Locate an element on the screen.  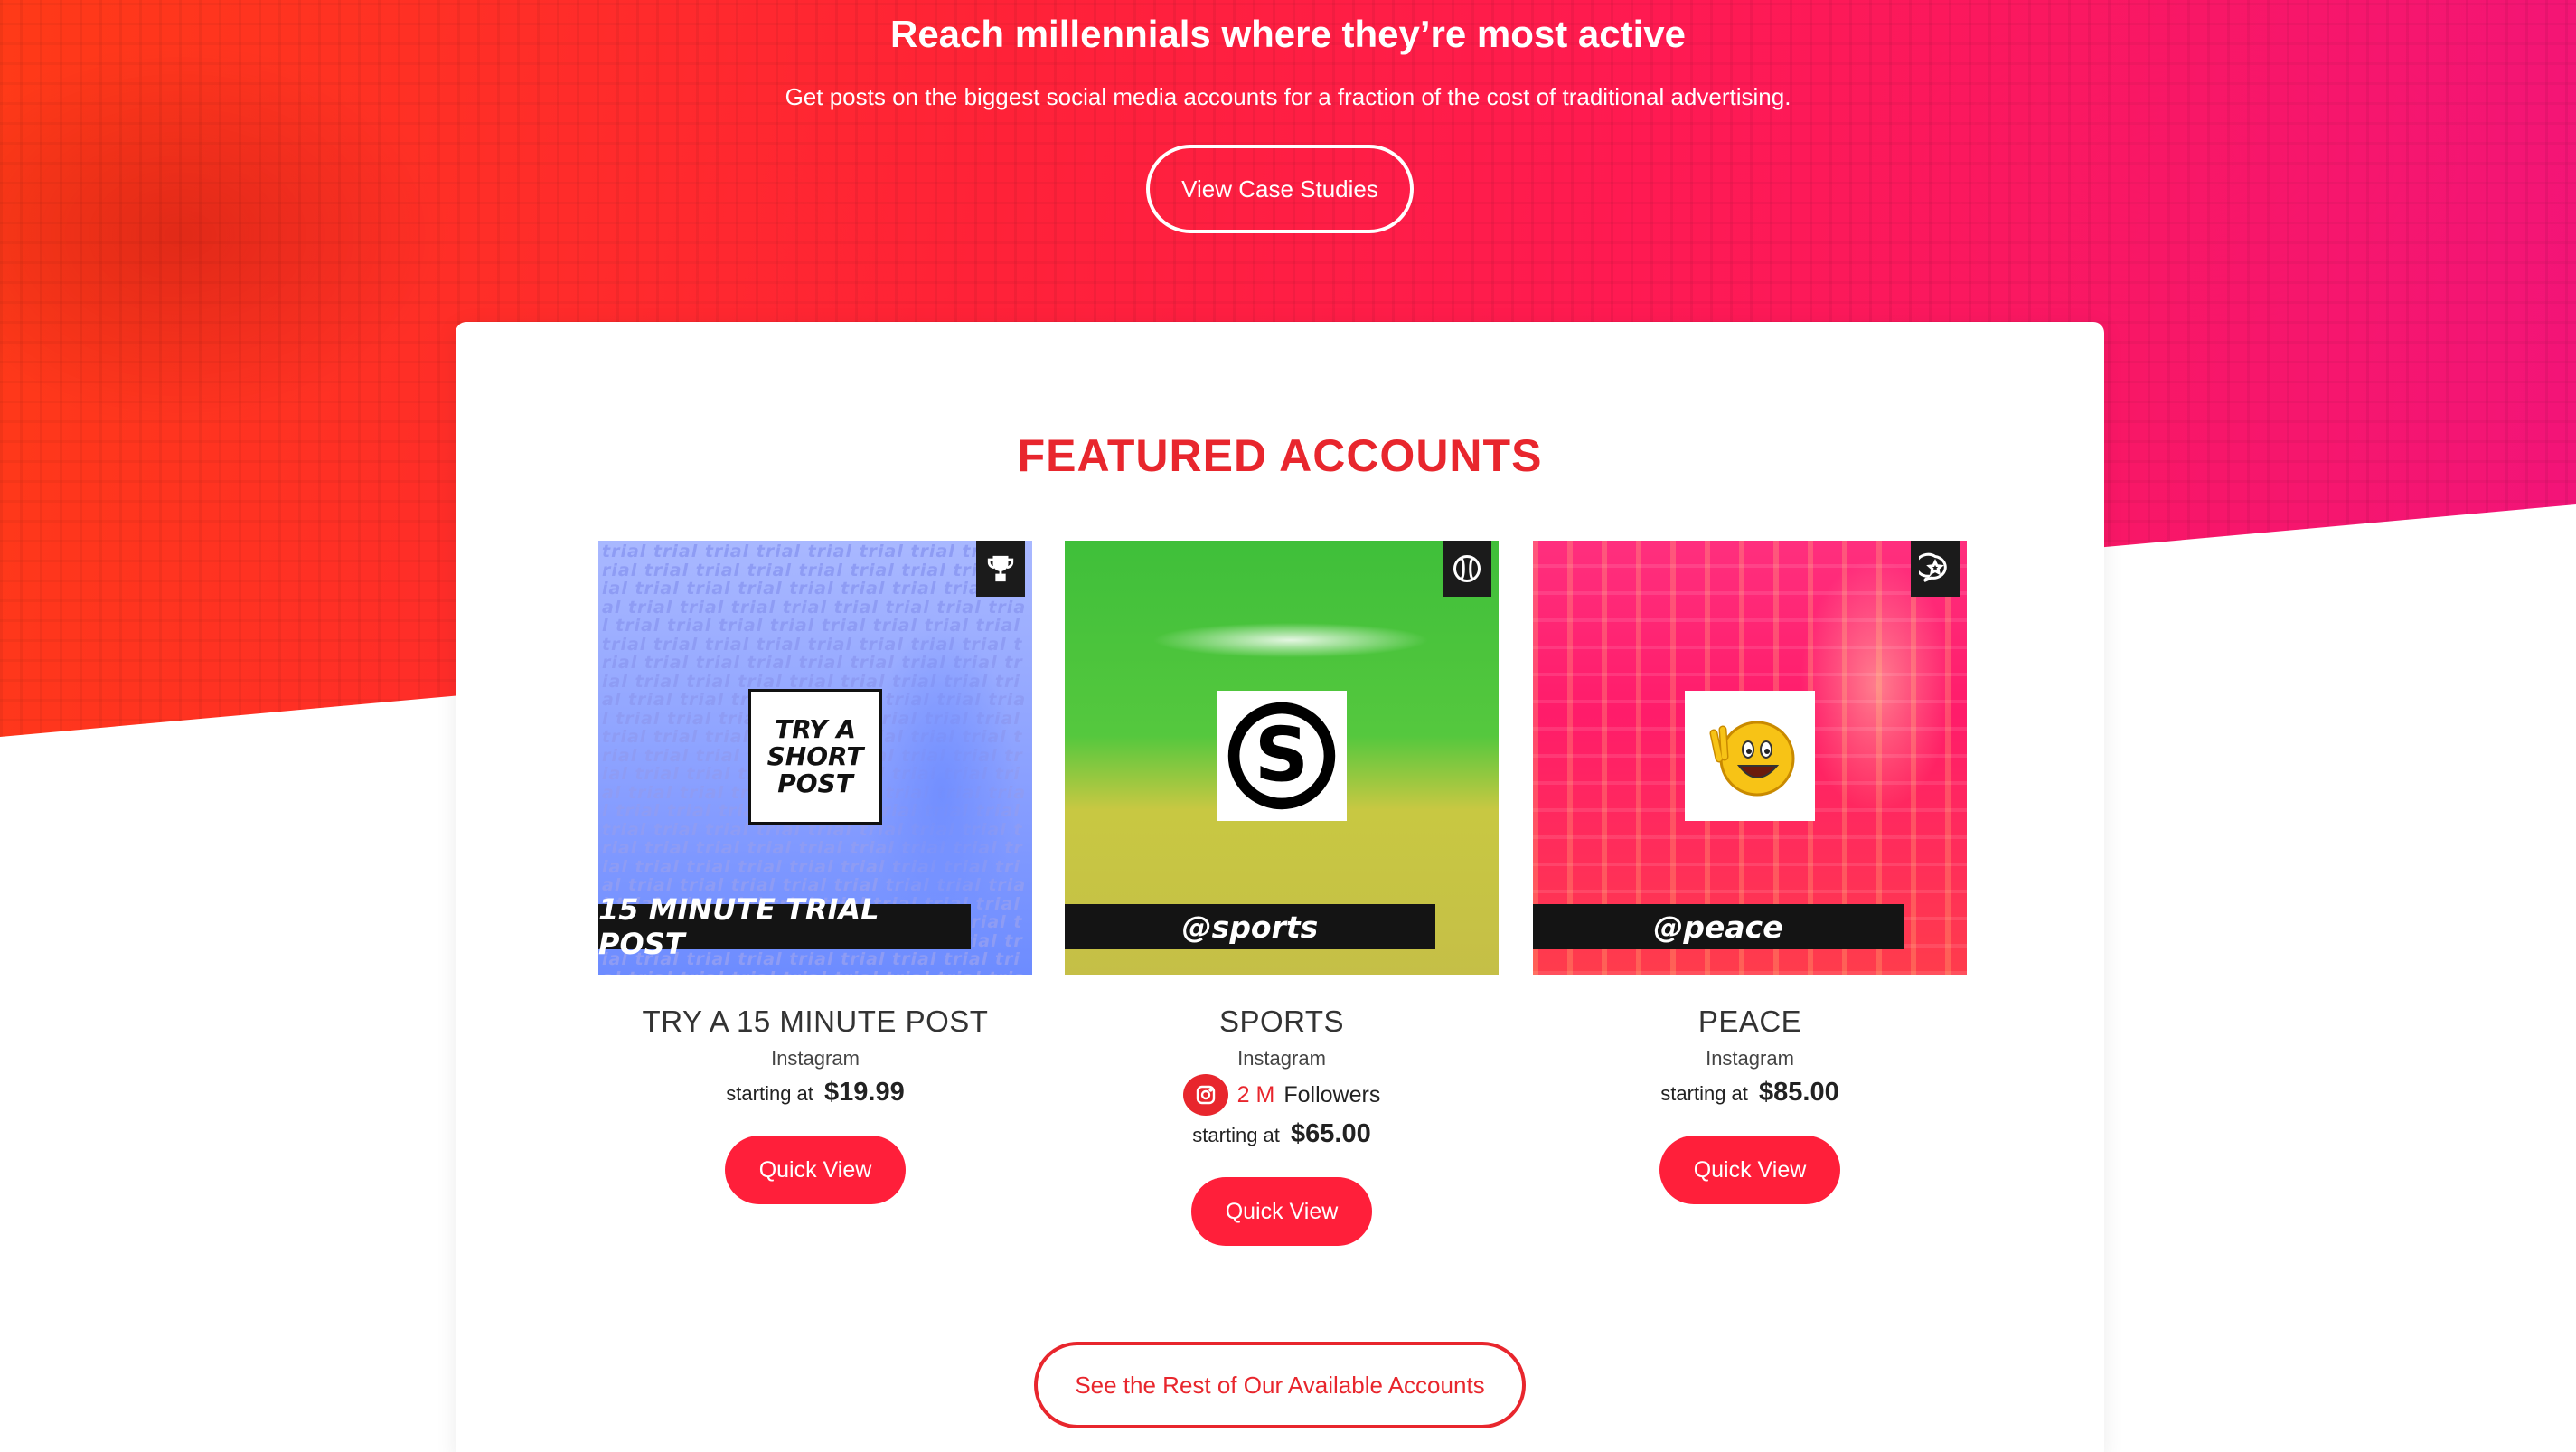
followers-count: 2 M is located at coordinates (1255, 1094).